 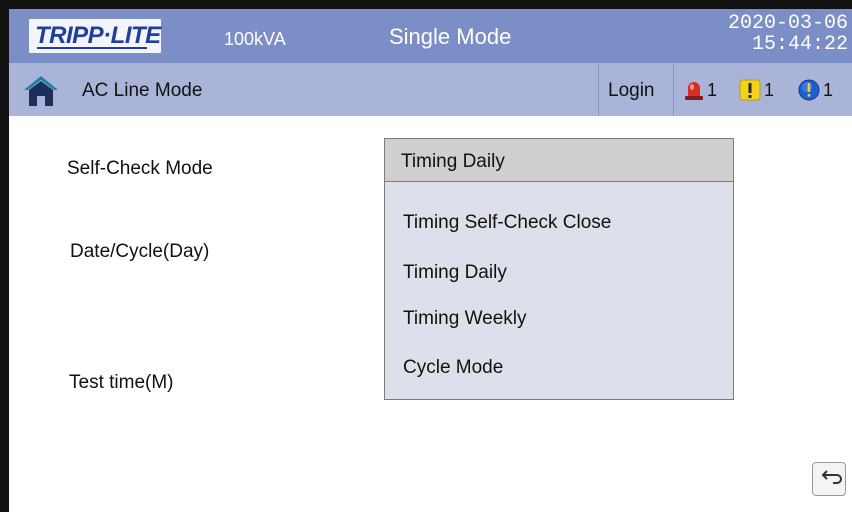 I want to click on test-time-label: Test time(M), so click(x=121, y=382).